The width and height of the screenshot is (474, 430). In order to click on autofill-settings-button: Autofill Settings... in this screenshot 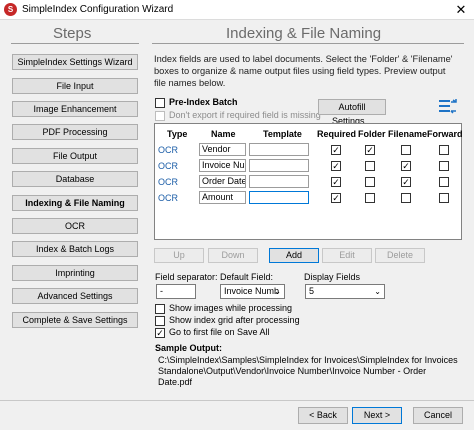, I will do `click(352, 112)`.